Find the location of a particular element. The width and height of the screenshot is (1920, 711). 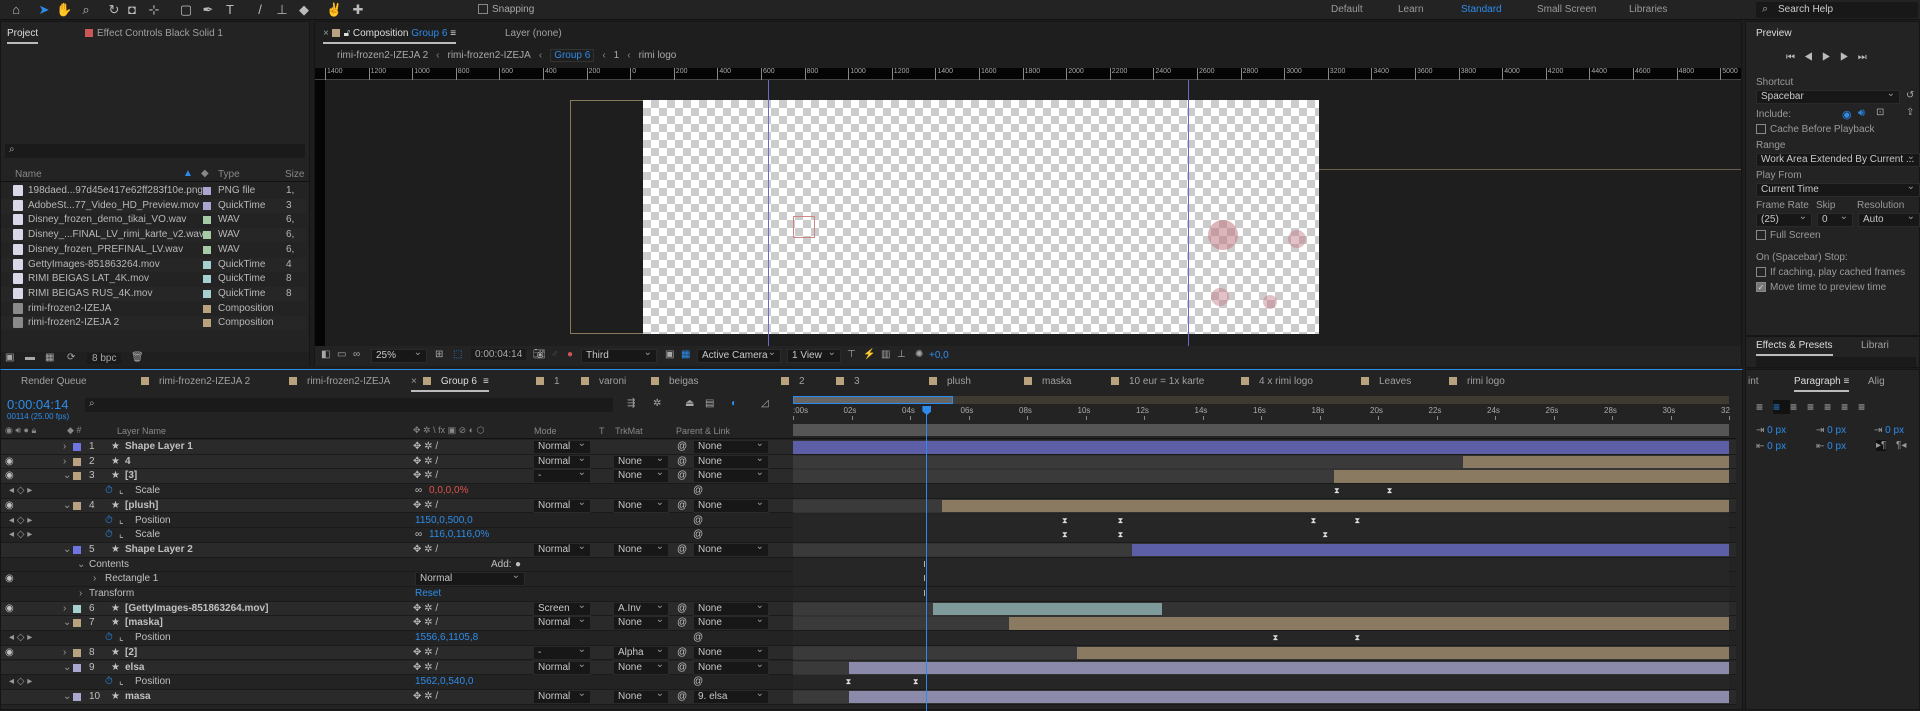

tab-paint: int is located at coordinates (1753, 381).